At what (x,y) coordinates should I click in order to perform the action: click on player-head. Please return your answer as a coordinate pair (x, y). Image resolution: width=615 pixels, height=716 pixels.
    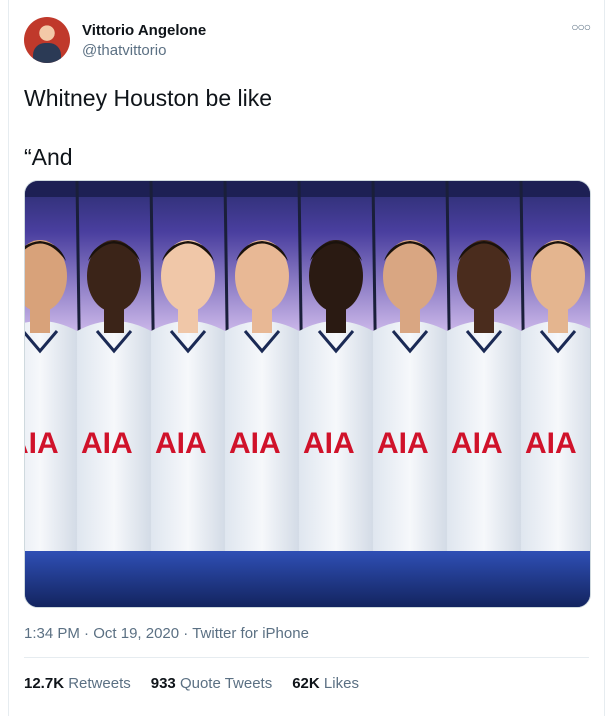
    Looking at the image, I should click on (46, 276).